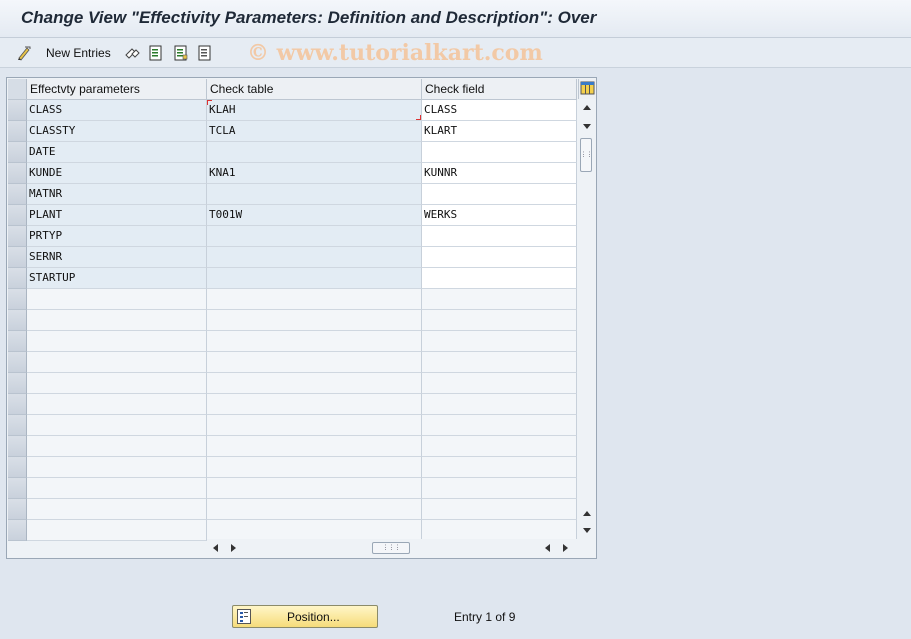 The width and height of the screenshot is (911, 639). What do you see at coordinates (485, 617) in the screenshot?
I see `entry-counter: Entry 1 of 9` at bounding box center [485, 617].